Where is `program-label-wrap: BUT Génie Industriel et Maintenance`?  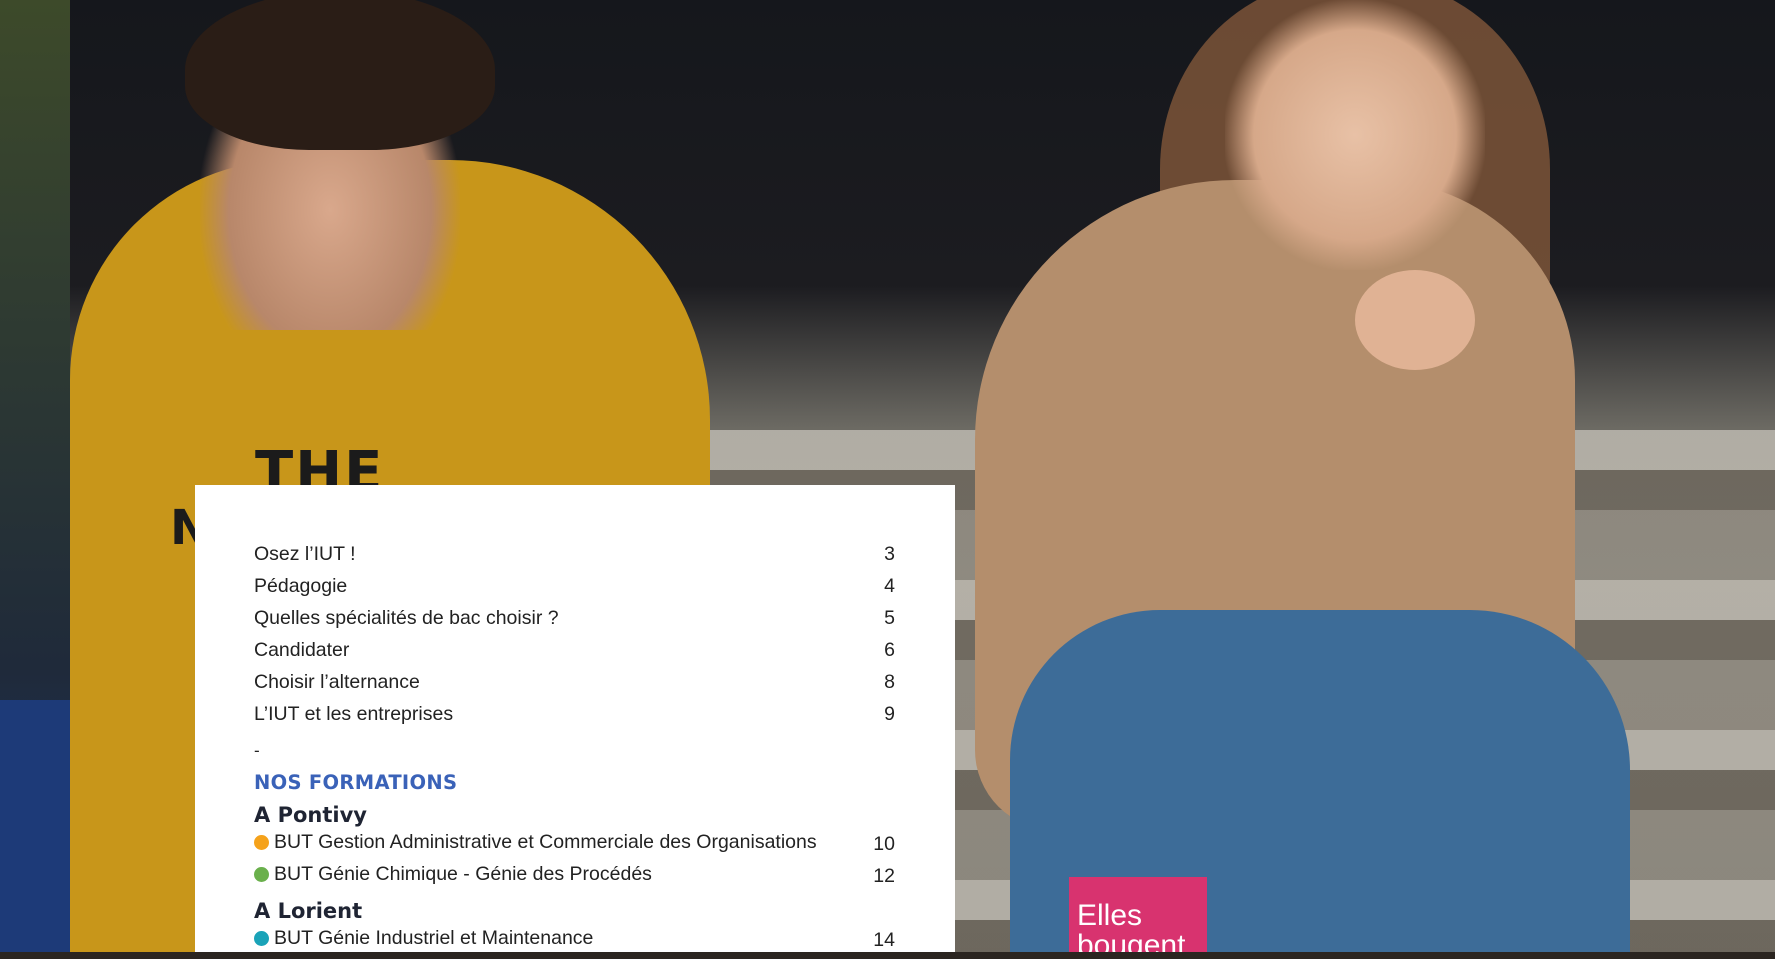 program-label-wrap: BUT Génie Industriel et Maintenance is located at coordinates (423, 938).